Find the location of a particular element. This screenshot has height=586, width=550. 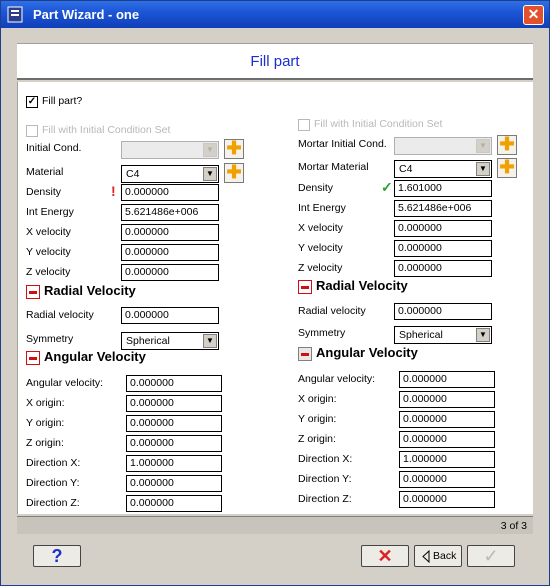

mortar-y-origin-input: 0.000000 is located at coordinates (447, 419).